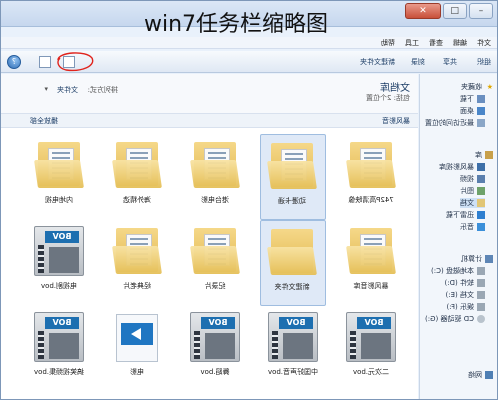 Image resolution: width=498 pixels, height=400 pixels. Describe the element at coordinates (481, 191) in the screenshot. I see `picture-icon` at that location.